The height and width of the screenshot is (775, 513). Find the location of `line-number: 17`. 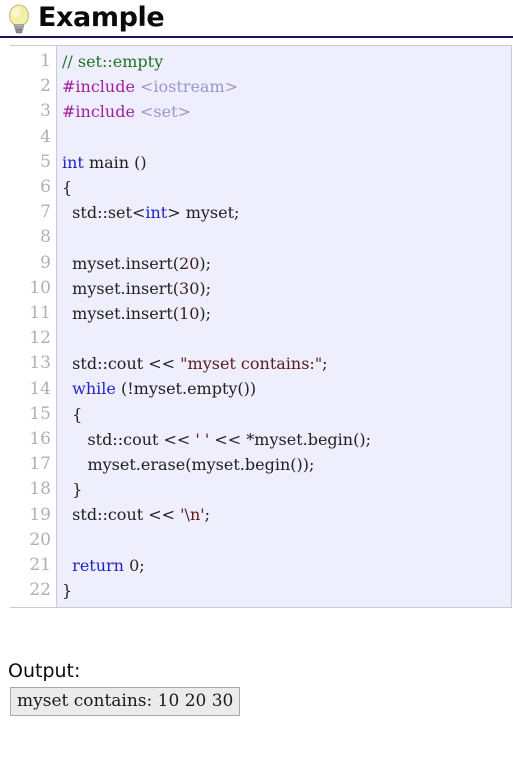

line-number: 17 is located at coordinates (40, 464).